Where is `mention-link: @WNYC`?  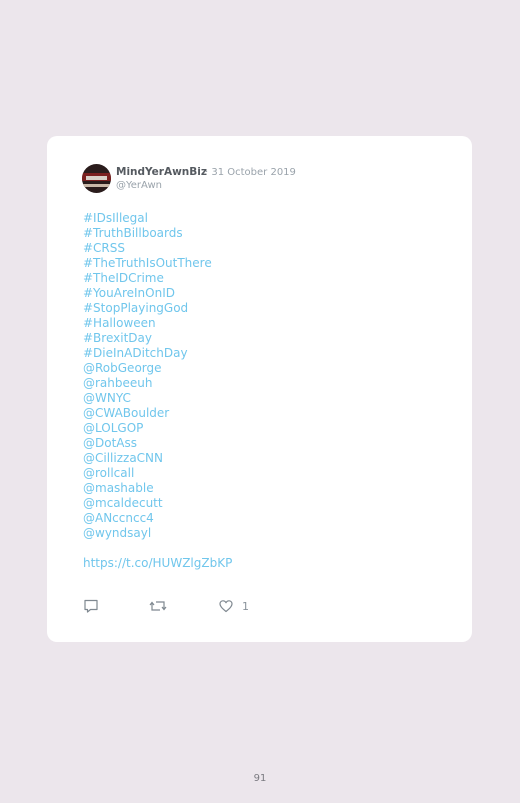
mention-link: @WNYC is located at coordinates (147, 398).